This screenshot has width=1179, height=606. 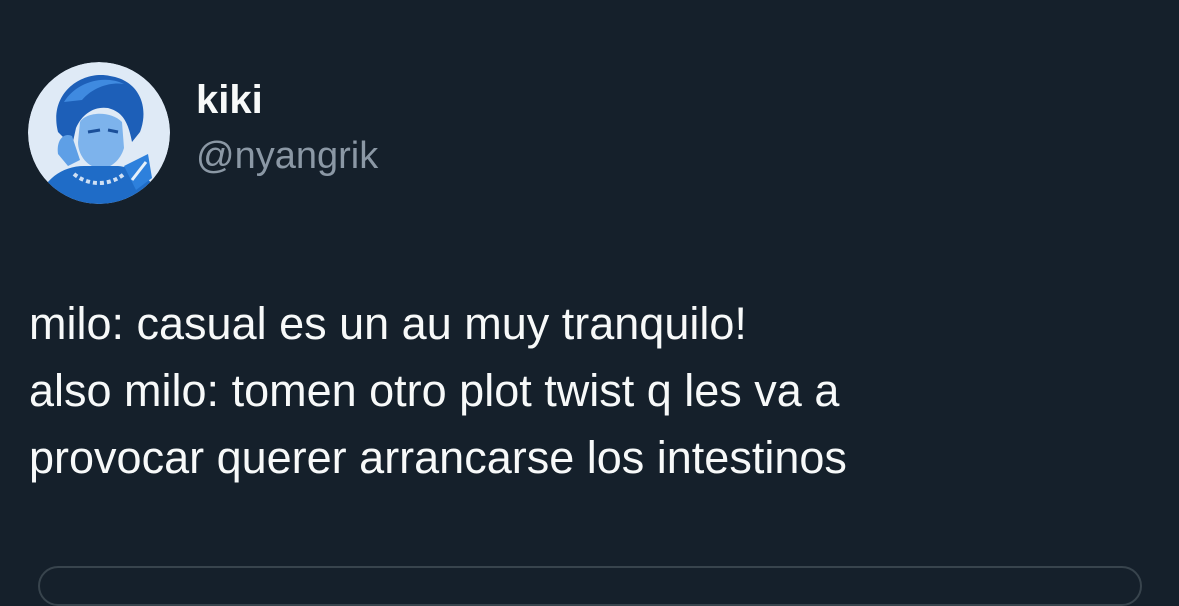 I want to click on user-handle: @nyangrik, so click(x=287, y=156).